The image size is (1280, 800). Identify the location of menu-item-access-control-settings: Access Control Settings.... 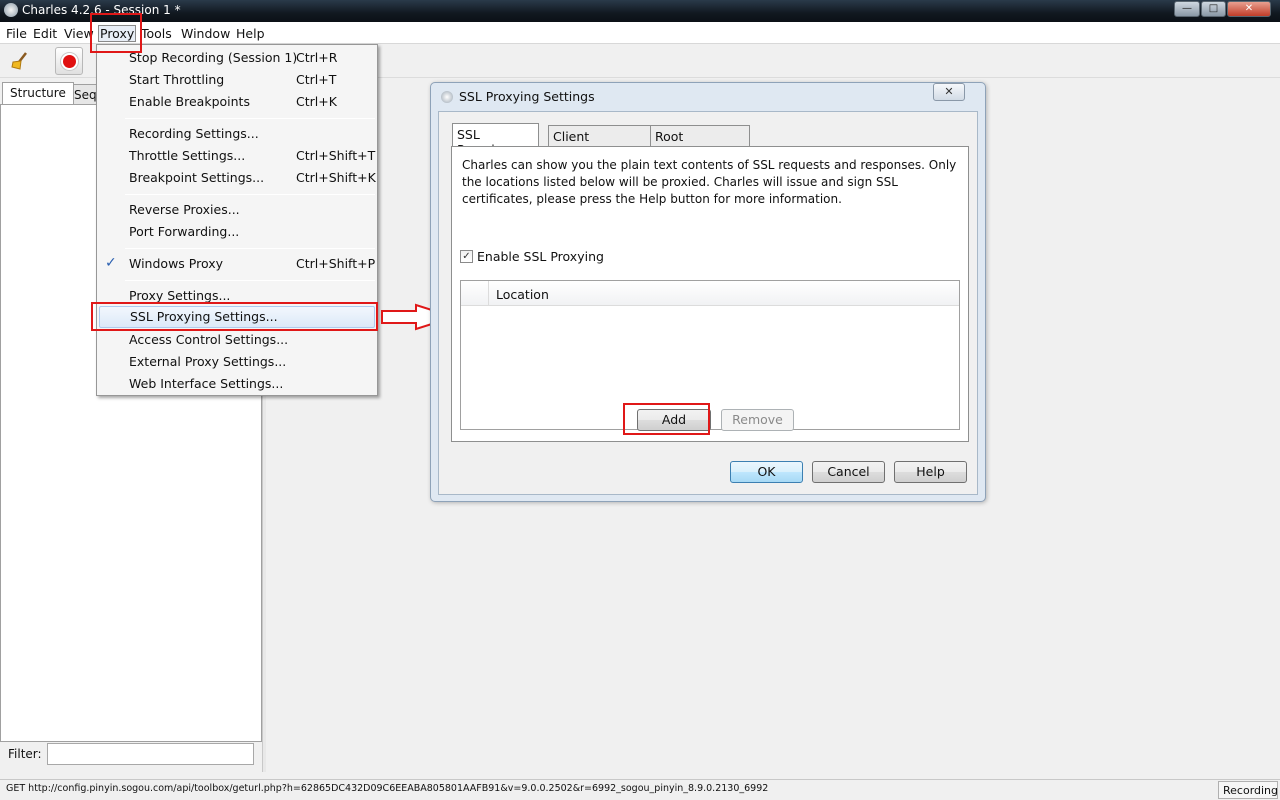
(237, 340).